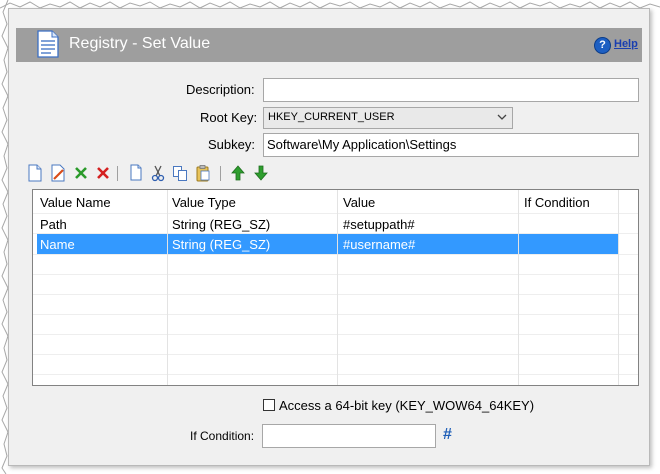 This screenshot has width=660, height=474. I want to click on dialog-header: Registry - Set Value ? Help, so click(329, 45).